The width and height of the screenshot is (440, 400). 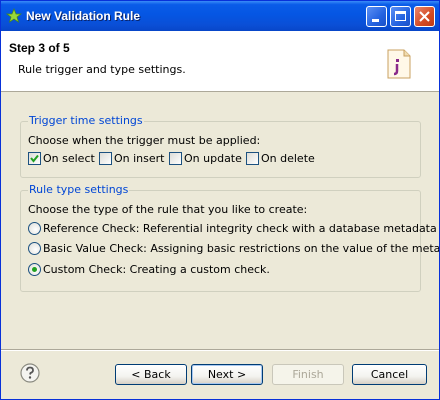 What do you see at coordinates (79, 189) in the screenshot?
I see `rule-type-group-label: Rule type settings` at bounding box center [79, 189].